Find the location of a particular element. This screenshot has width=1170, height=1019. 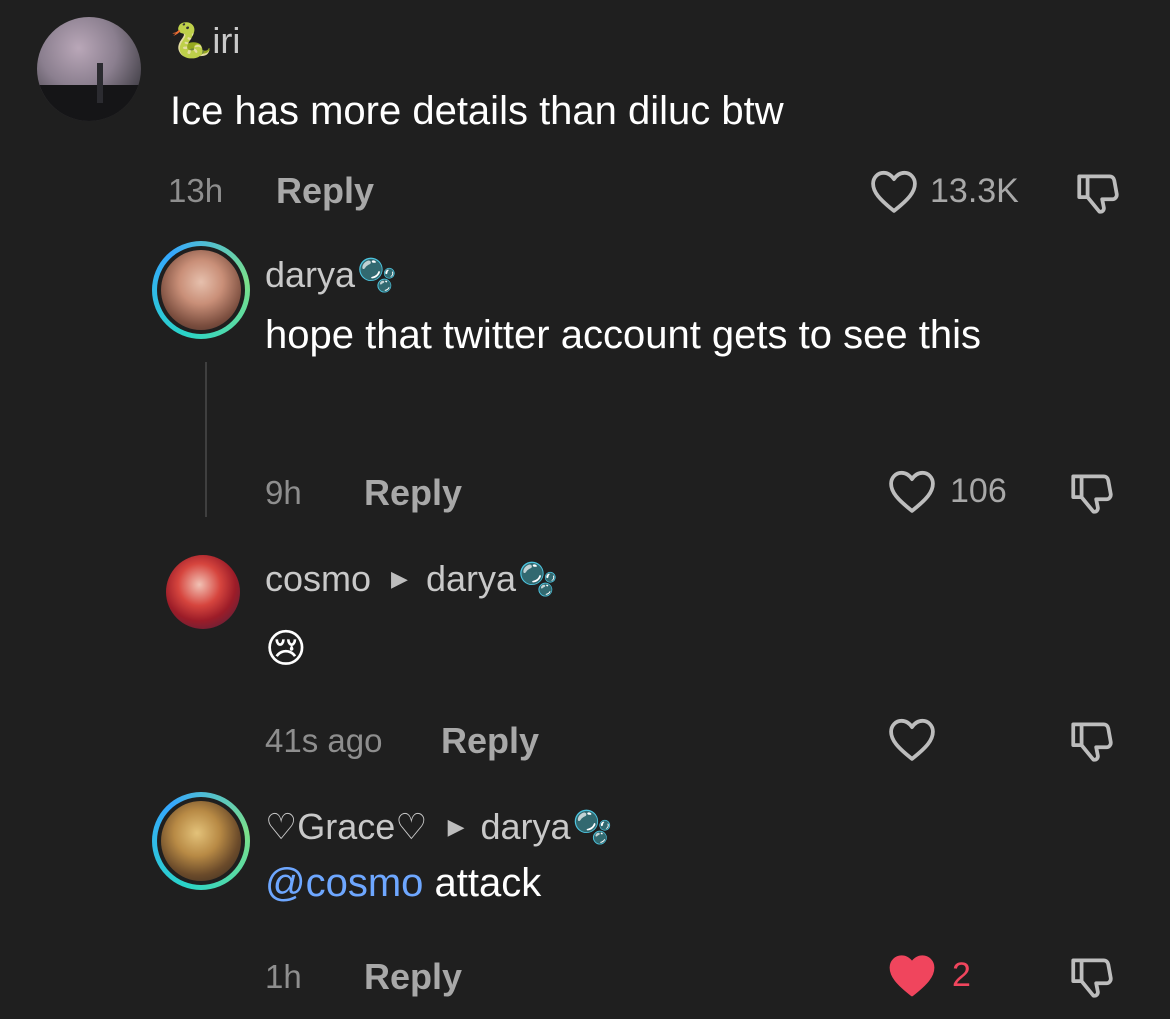

like-count: 13.3K is located at coordinates (974, 190).